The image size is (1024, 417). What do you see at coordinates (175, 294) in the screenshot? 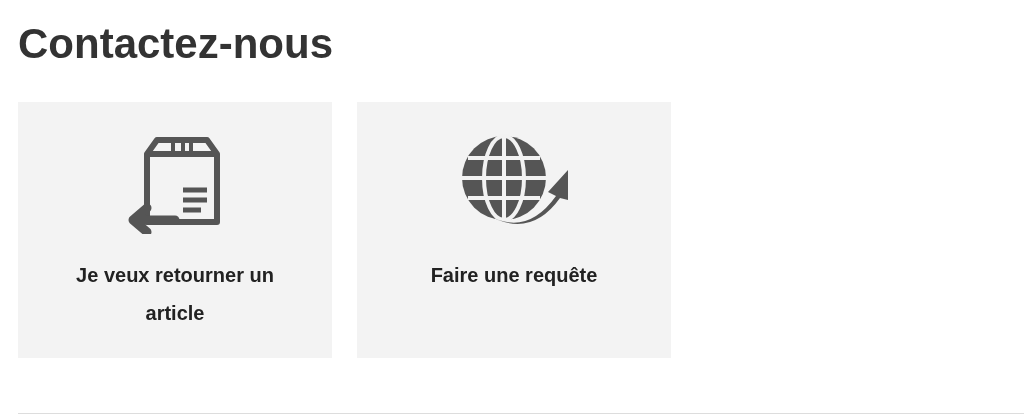
I see `card-label: Je veux retourner un article` at bounding box center [175, 294].